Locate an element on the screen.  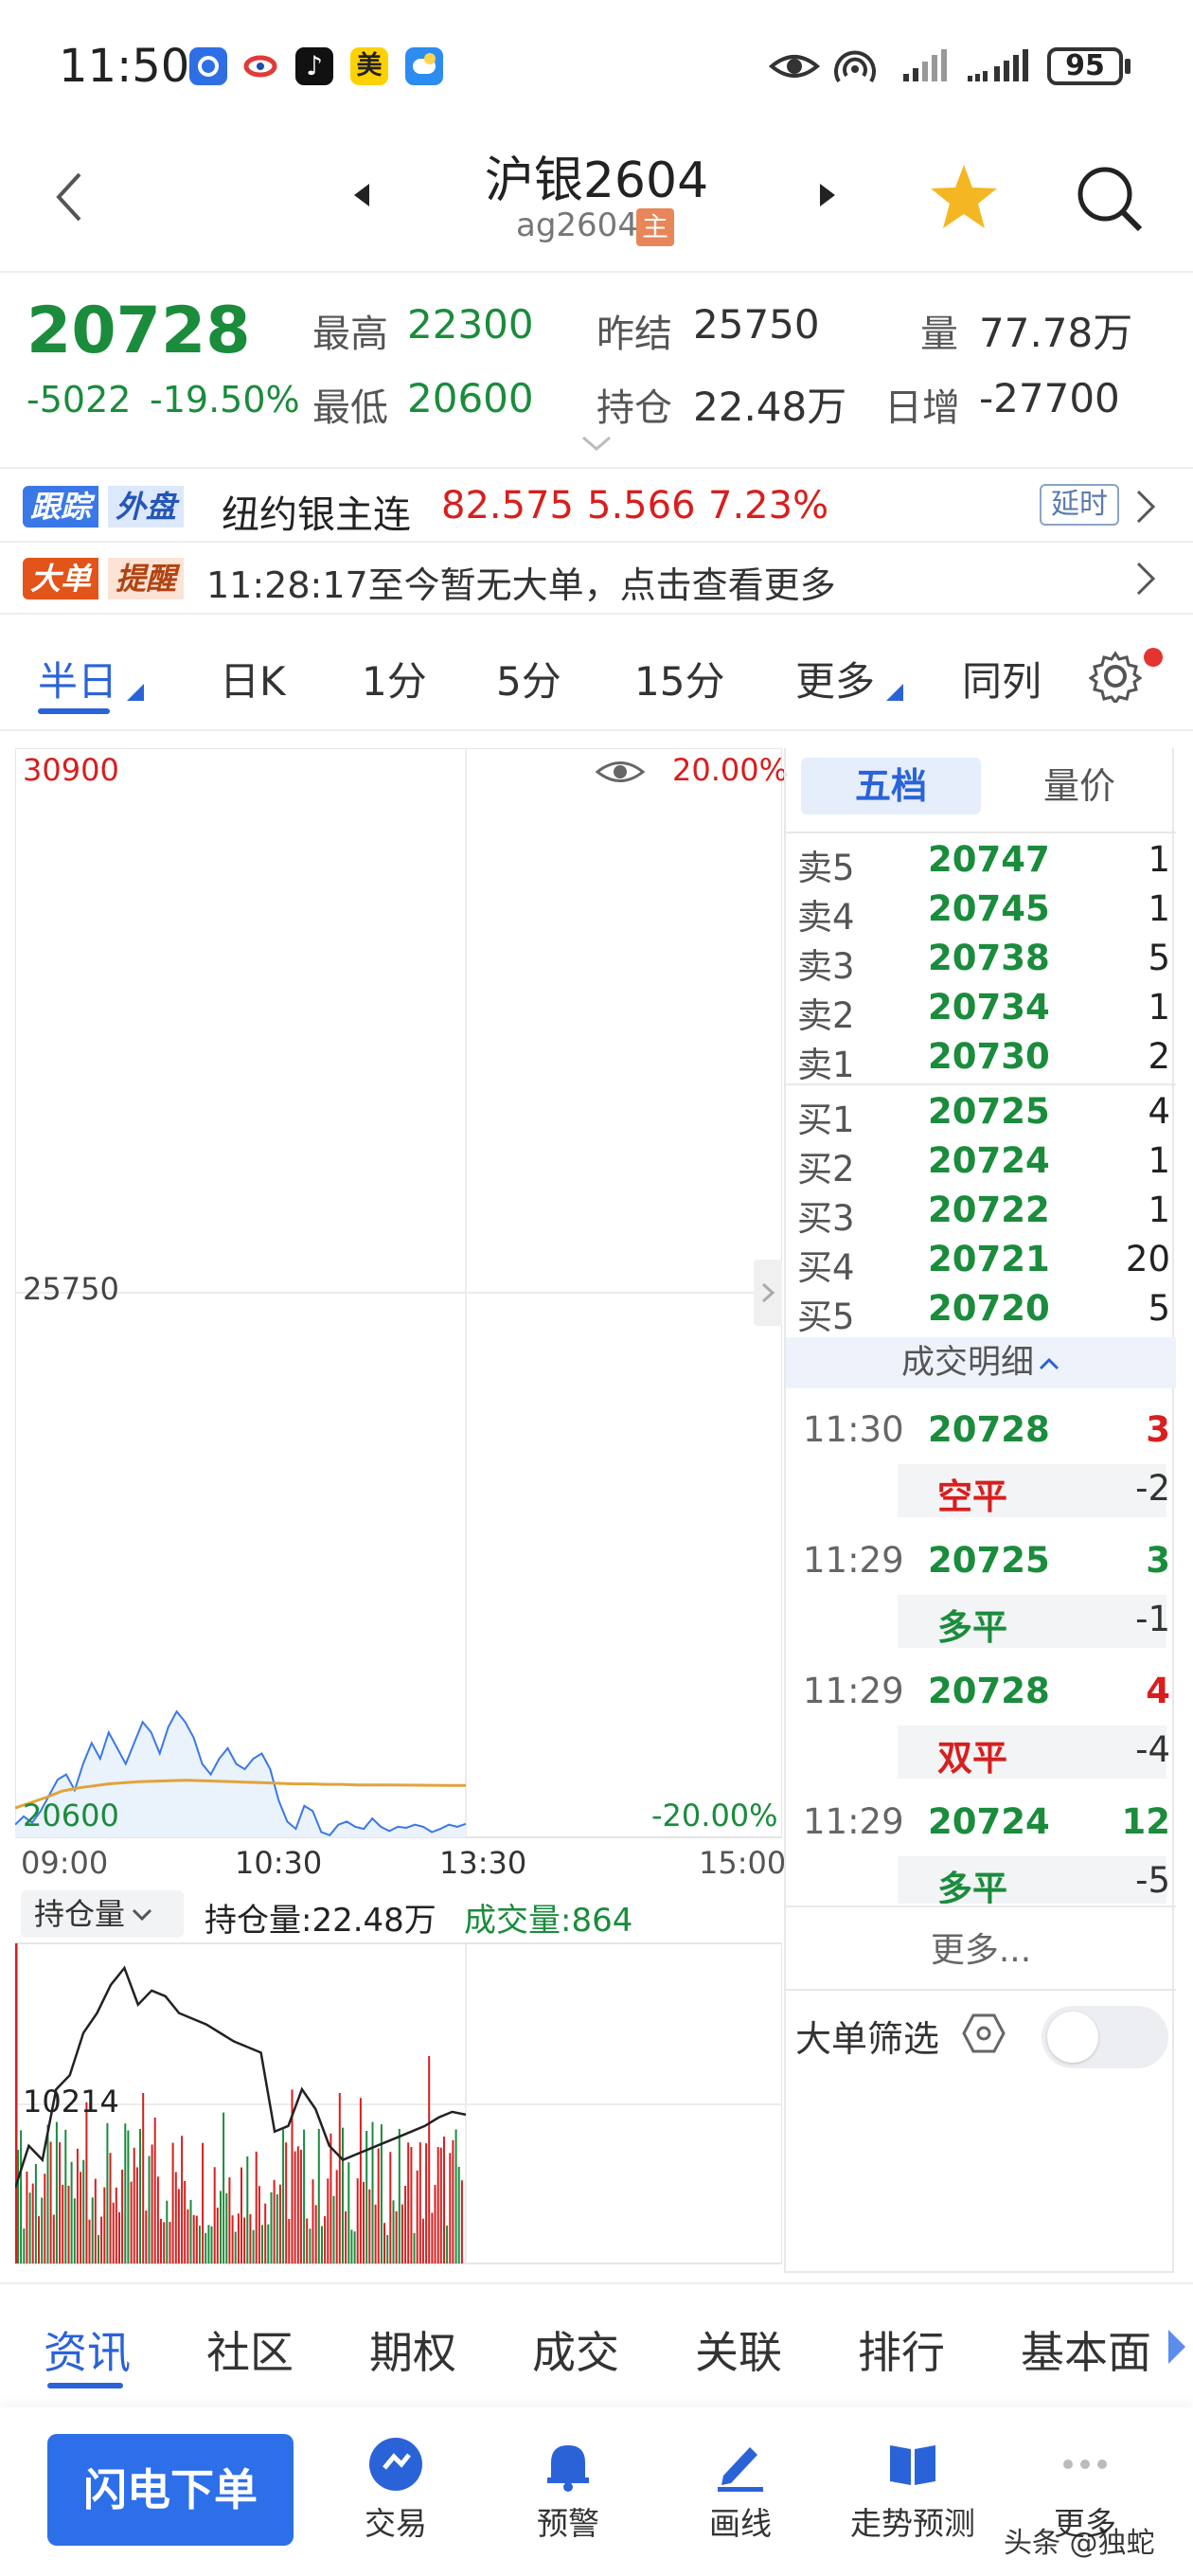
asks-price: 20734 is located at coordinates (989, 1007).